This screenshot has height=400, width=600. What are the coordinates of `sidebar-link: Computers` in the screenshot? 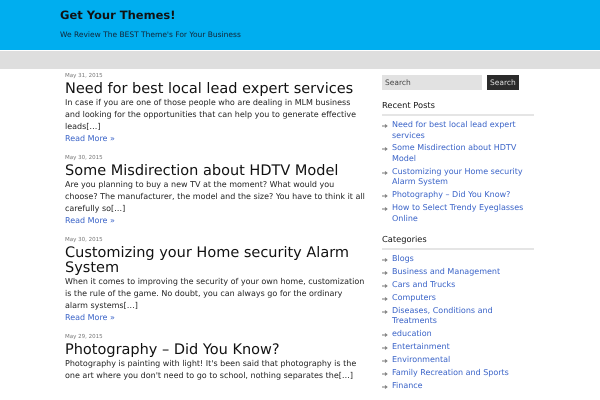 It's located at (414, 298).